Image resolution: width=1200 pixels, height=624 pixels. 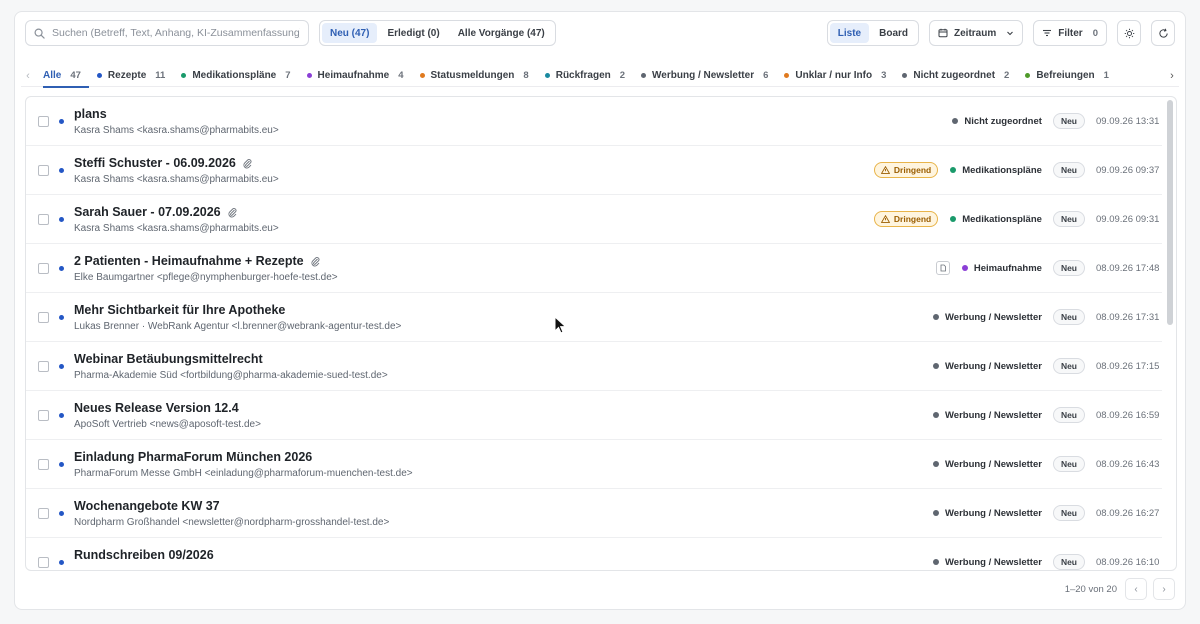 I want to click on row-meta: Werbung / Newsletter Neu 08.09.26 17:15, so click(x=1047, y=366).